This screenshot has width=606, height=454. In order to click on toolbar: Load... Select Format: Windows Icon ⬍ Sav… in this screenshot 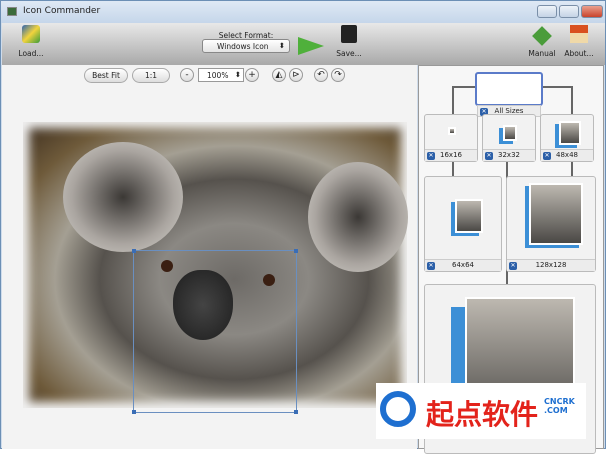, I will do `click(303, 44)`.